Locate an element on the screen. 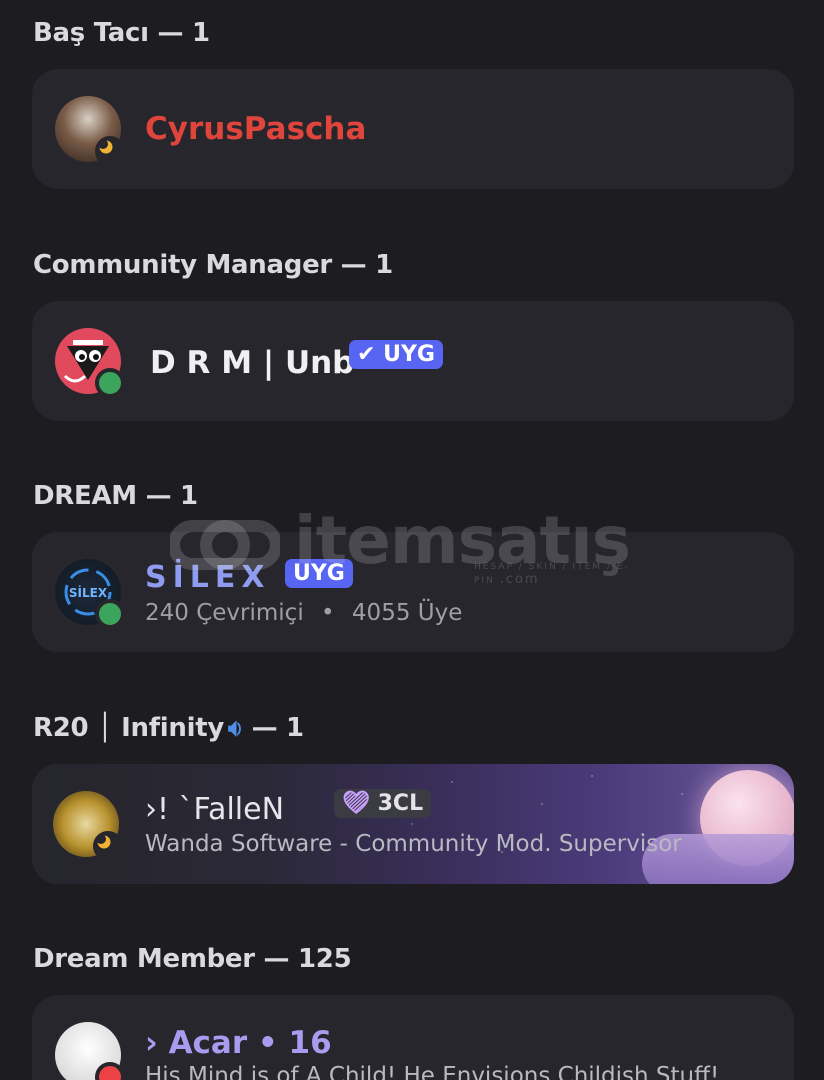 Image resolution: width=824 pixels, height=1080 pixels. server-tag-badge: 💜︎ 3CL is located at coordinates (383, 803).